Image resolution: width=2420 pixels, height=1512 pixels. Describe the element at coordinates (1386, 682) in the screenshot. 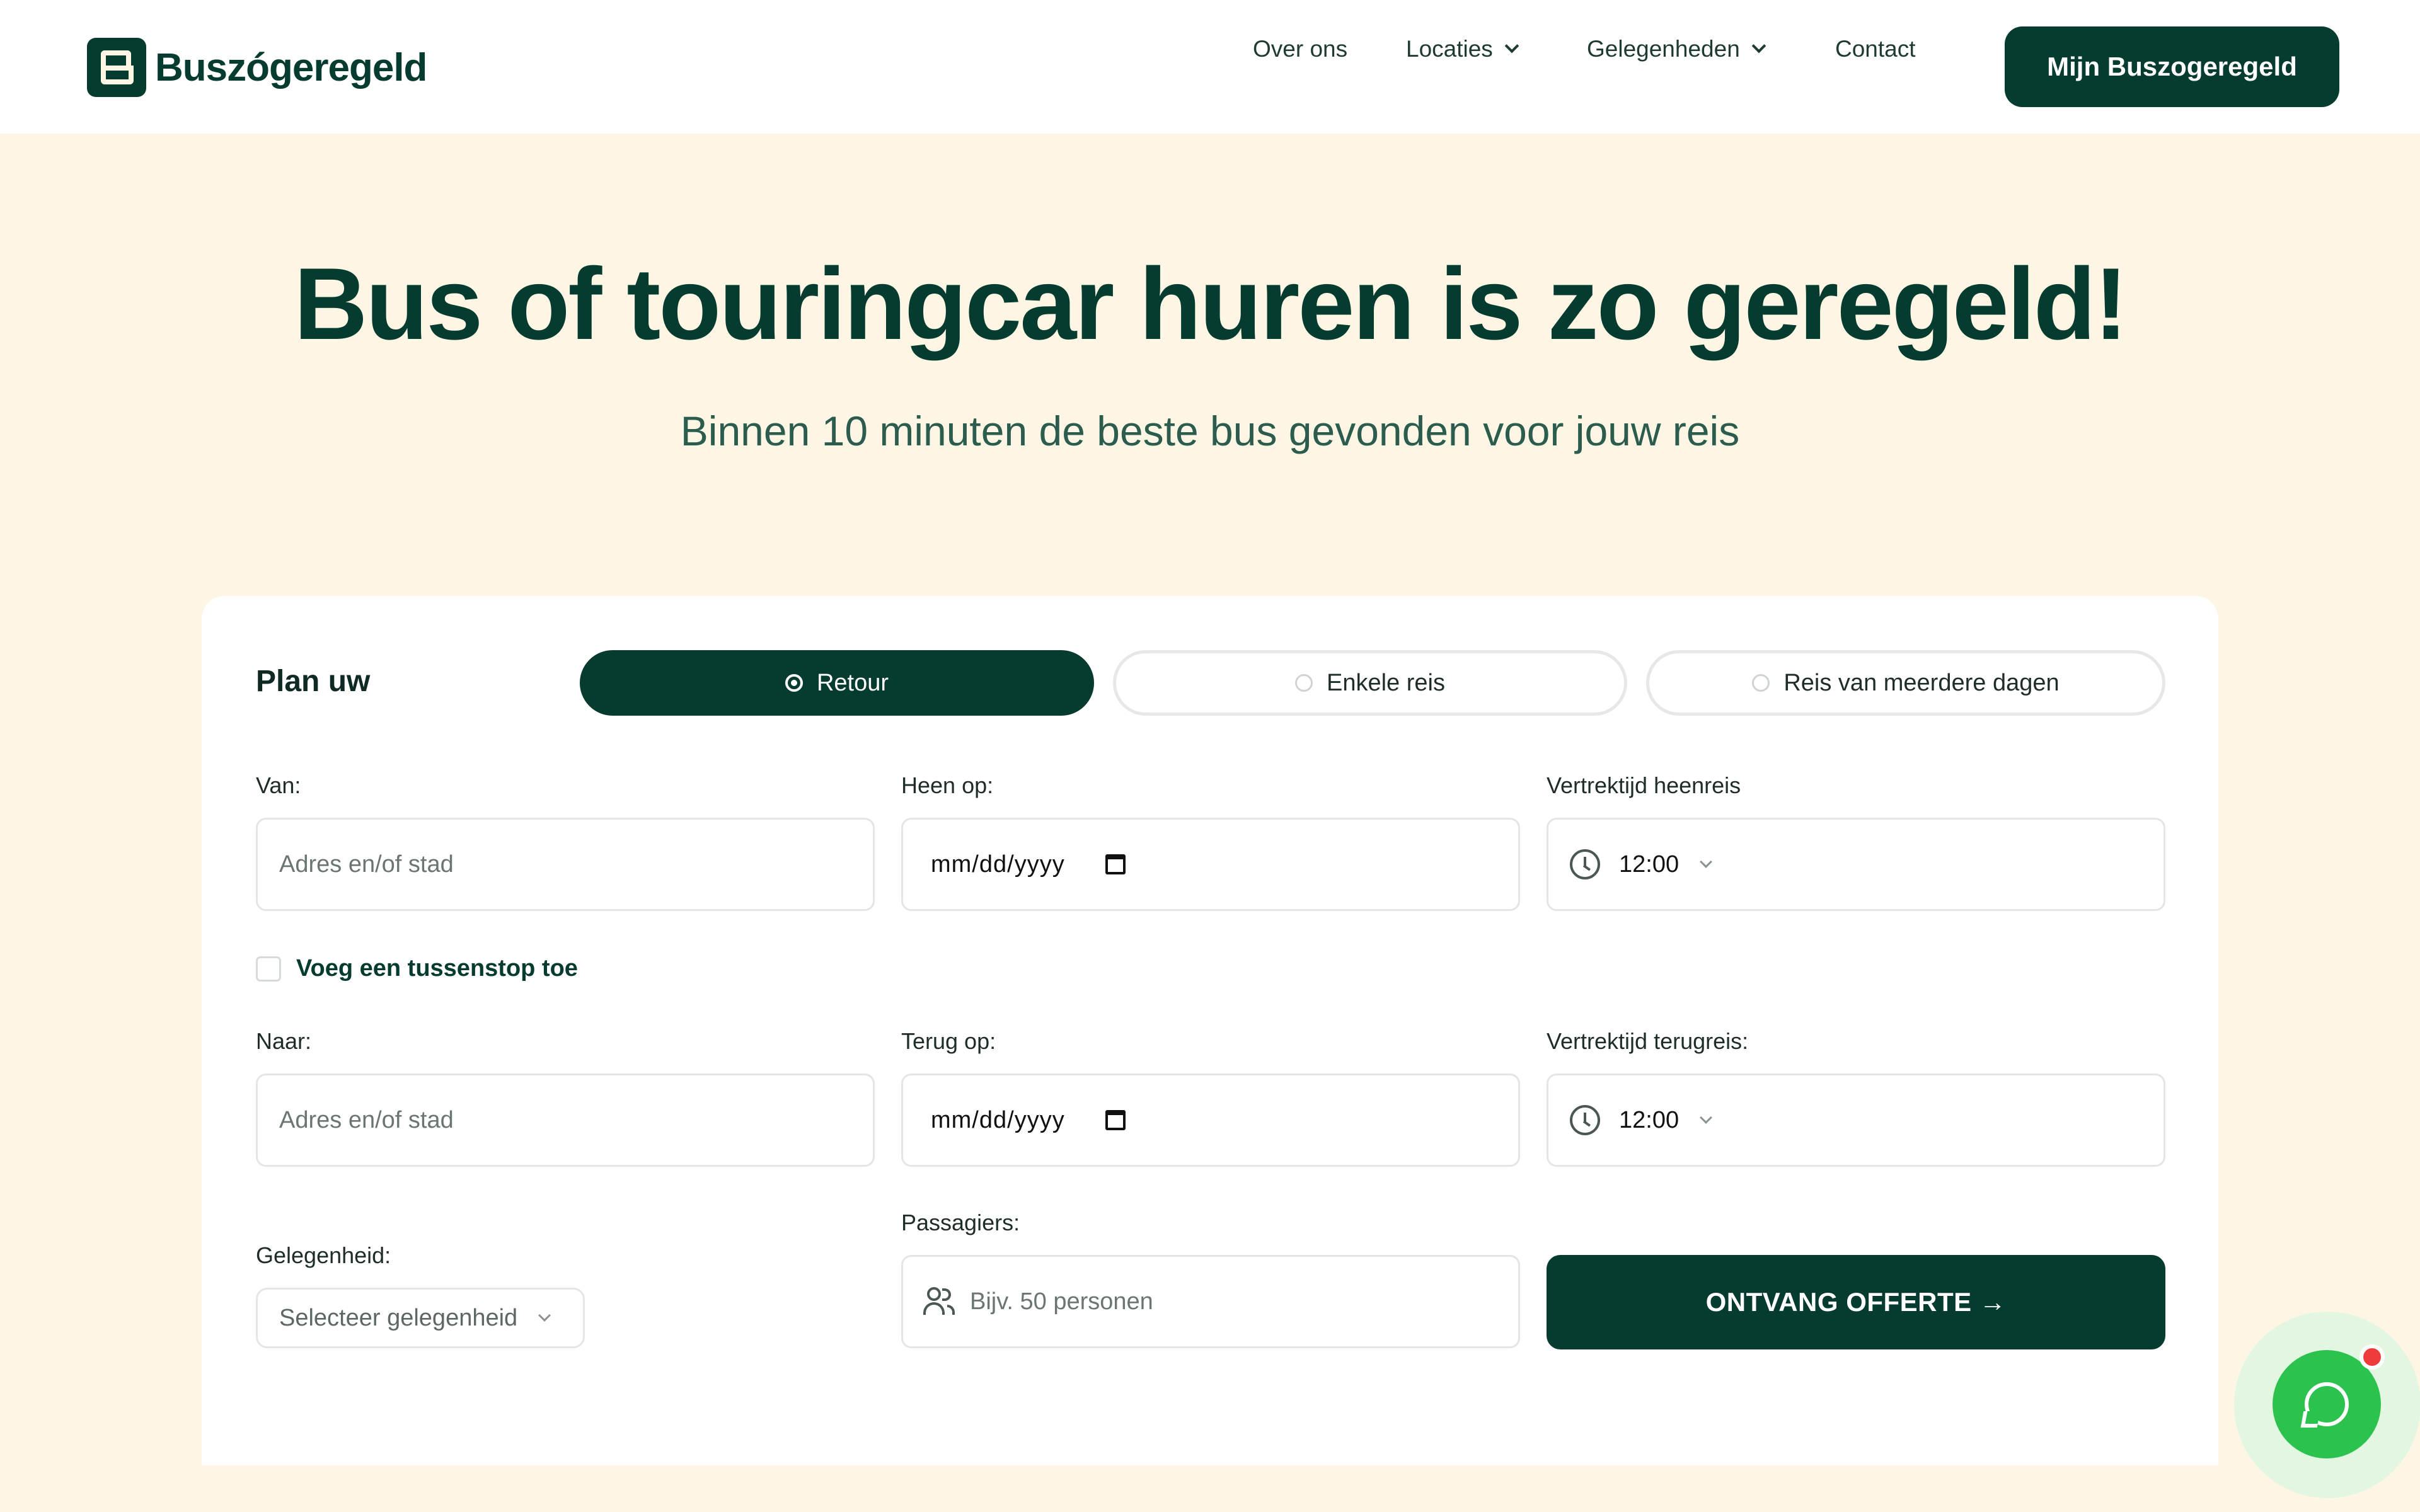

I see `trip-type-label: Enkele reis` at that location.